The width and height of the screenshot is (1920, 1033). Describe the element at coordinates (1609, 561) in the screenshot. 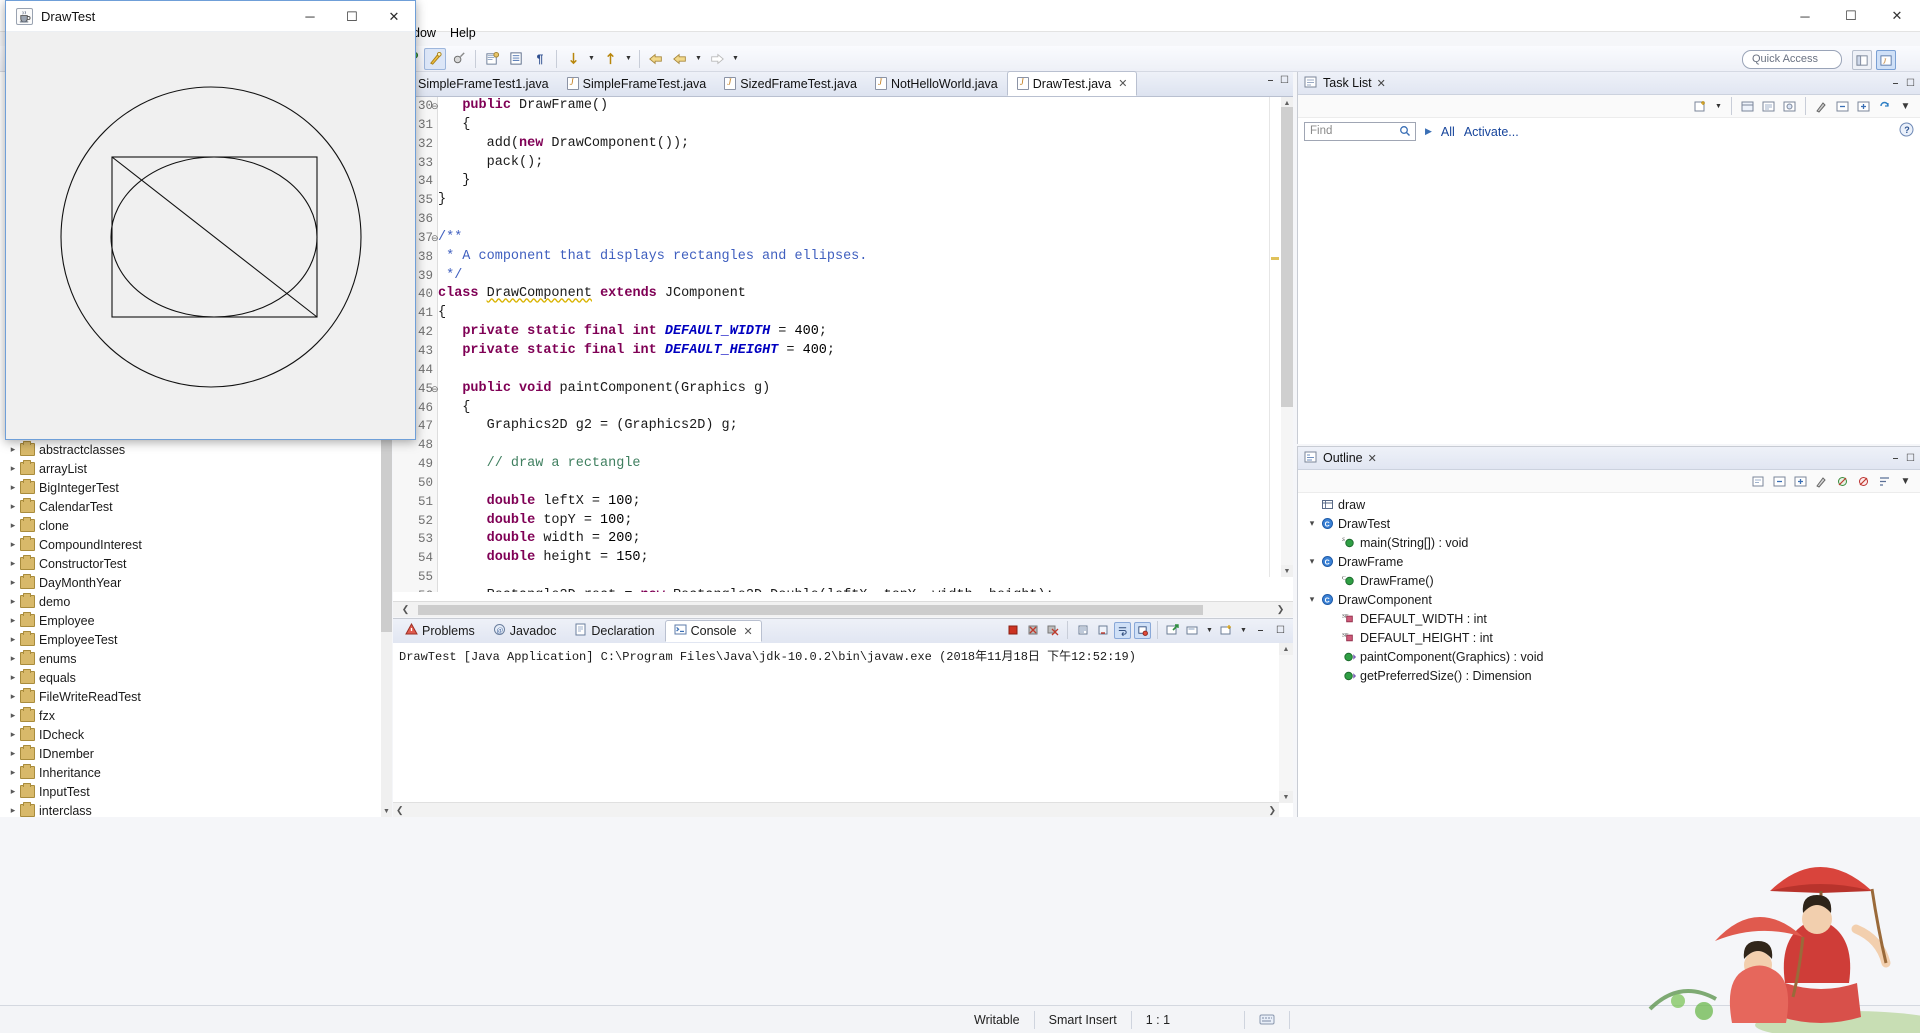

I see `outline-item: ▾ C DrawFrame` at that location.